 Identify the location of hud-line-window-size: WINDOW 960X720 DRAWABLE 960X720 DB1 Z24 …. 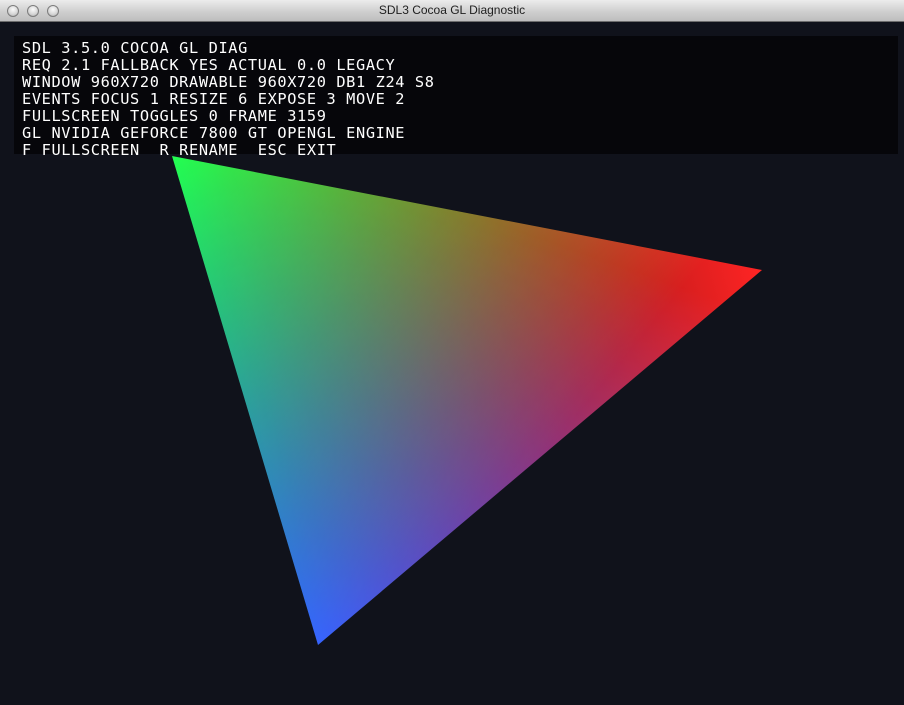
(228, 82).